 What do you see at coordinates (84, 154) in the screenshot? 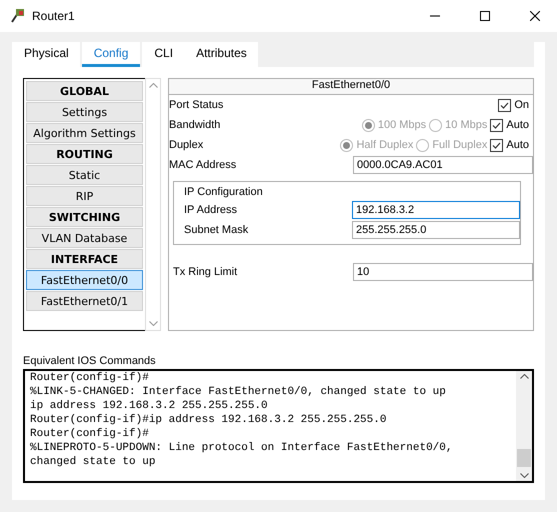
I see `section-header: ROUTING` at bounding box center [84, 154].